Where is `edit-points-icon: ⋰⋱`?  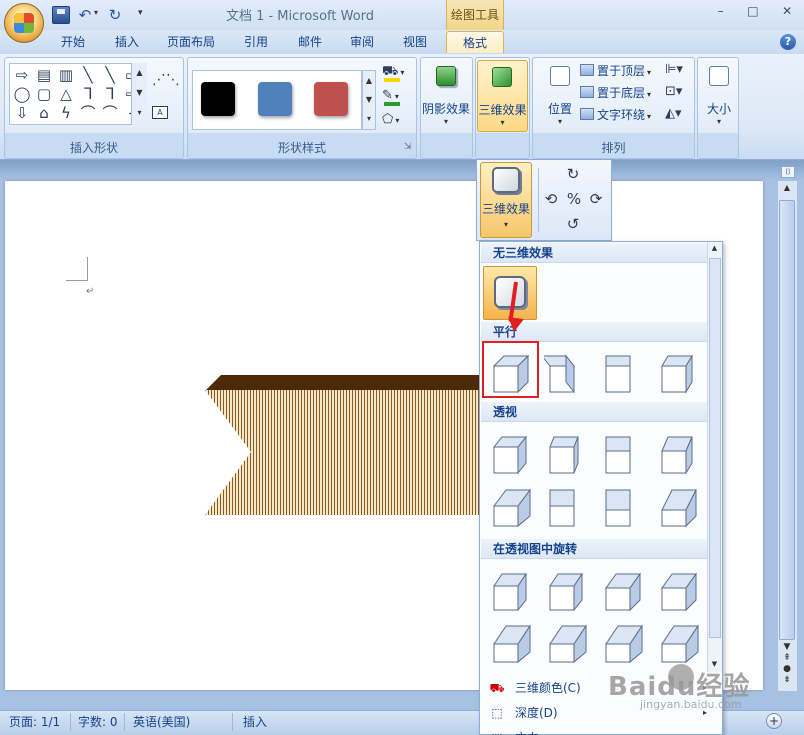
edit-points-icon: ⋰⋱ is located at coordinates (166, 80).